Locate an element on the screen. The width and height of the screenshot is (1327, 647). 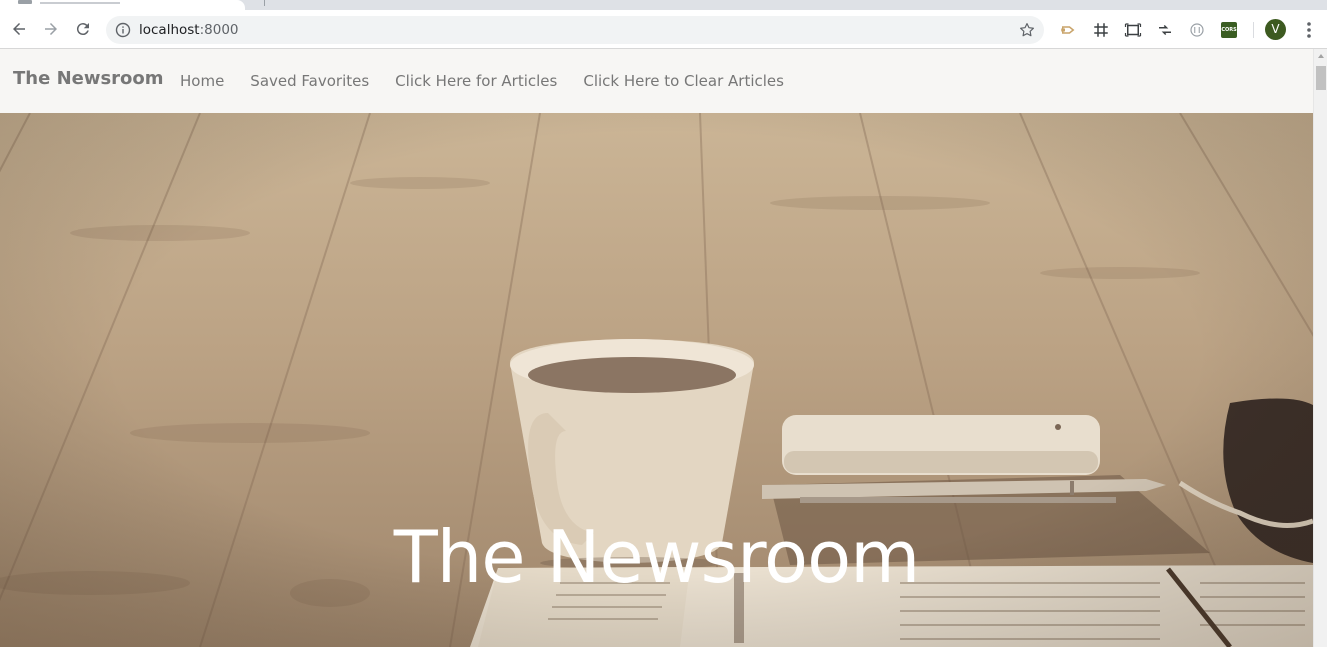
tab-strip is located at coordinates (663, 5).